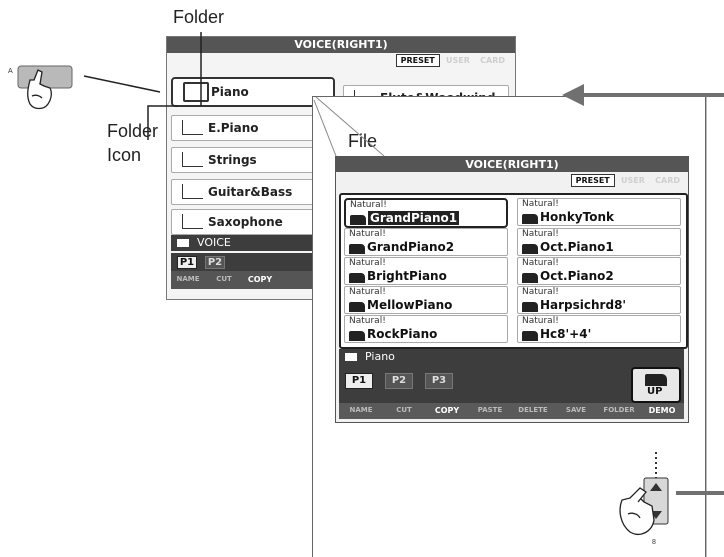 The width and height of the screenshot is (724, 557). Describe the element at coordinates (511, 357) in the screenshot. I see `file-screen-status-bar: Piano` at that location.